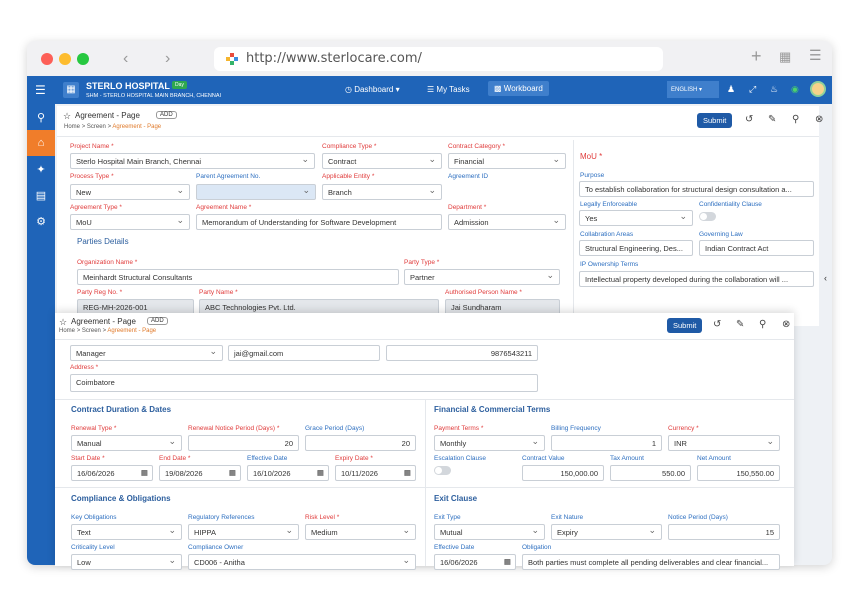  Describe the element at coordinates (731, 89) in the screenshot. I see `user-icon: ♟` at that location.